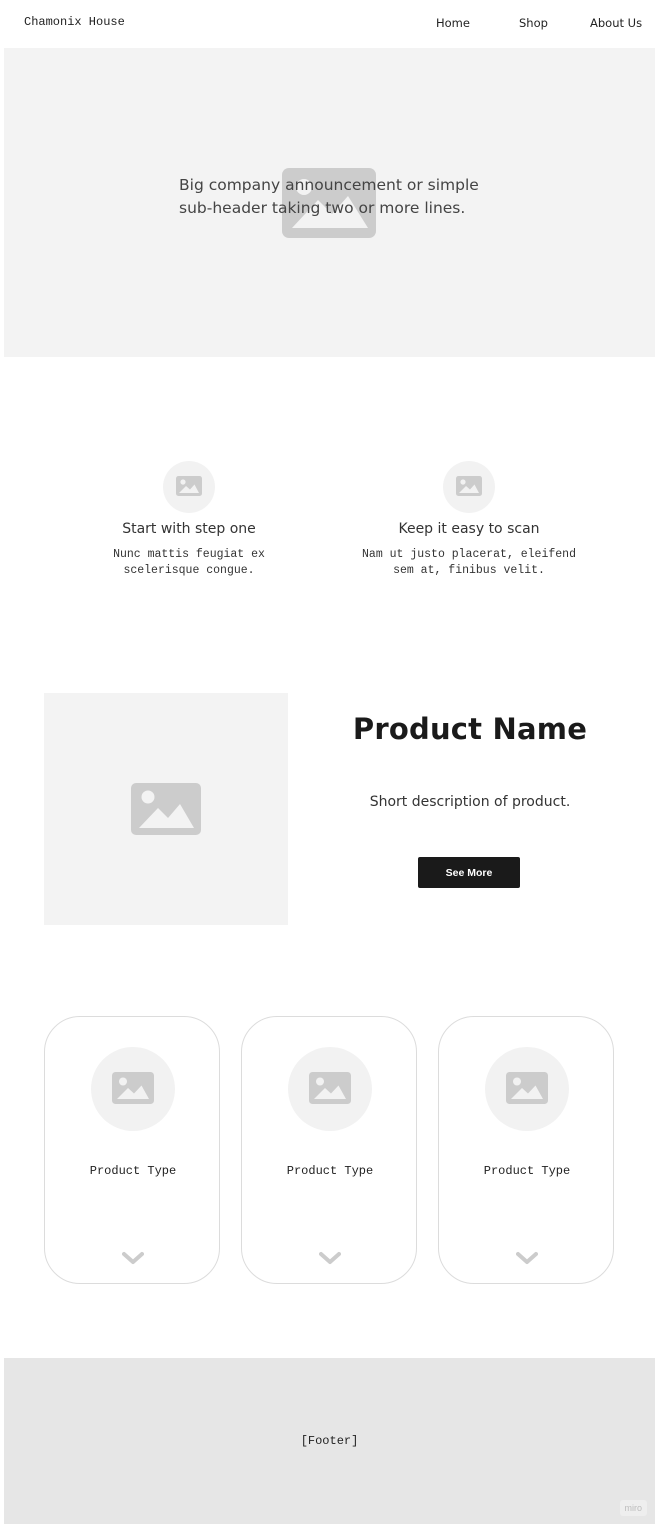 The width and height of the screenshot is (655, 1524). What do you see at coordinates (322, 208) in the screenshot?
I see `hero-subheader-line-2: sub-header taking two or more lines.` at bounding box center [322, 208].